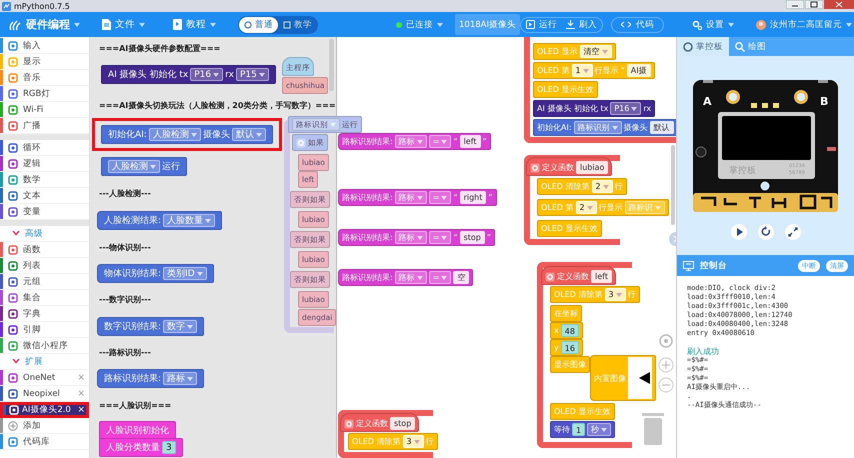 The image size is (854, 458). I want to click on sidebar-item: 高级, so click(44, 234).